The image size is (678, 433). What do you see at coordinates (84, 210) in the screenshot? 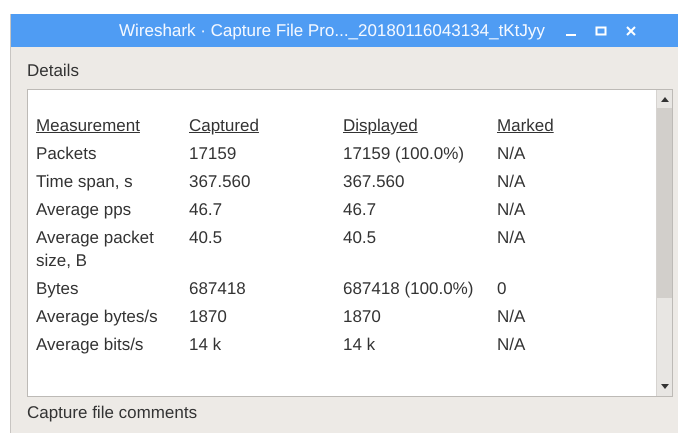
I see `table-cell-text: Average pps` at bounding box center [84, 210].